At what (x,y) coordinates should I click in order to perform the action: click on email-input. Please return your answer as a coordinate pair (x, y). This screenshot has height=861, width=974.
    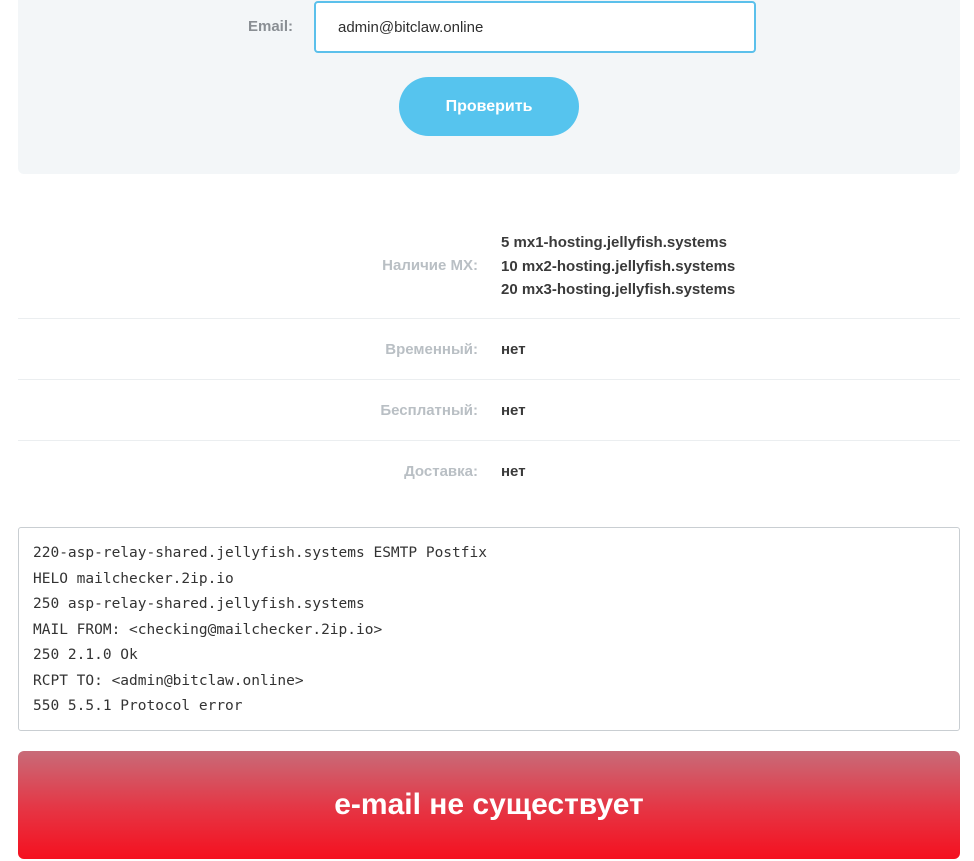
    Looking at the image, I should click on (535, 27).